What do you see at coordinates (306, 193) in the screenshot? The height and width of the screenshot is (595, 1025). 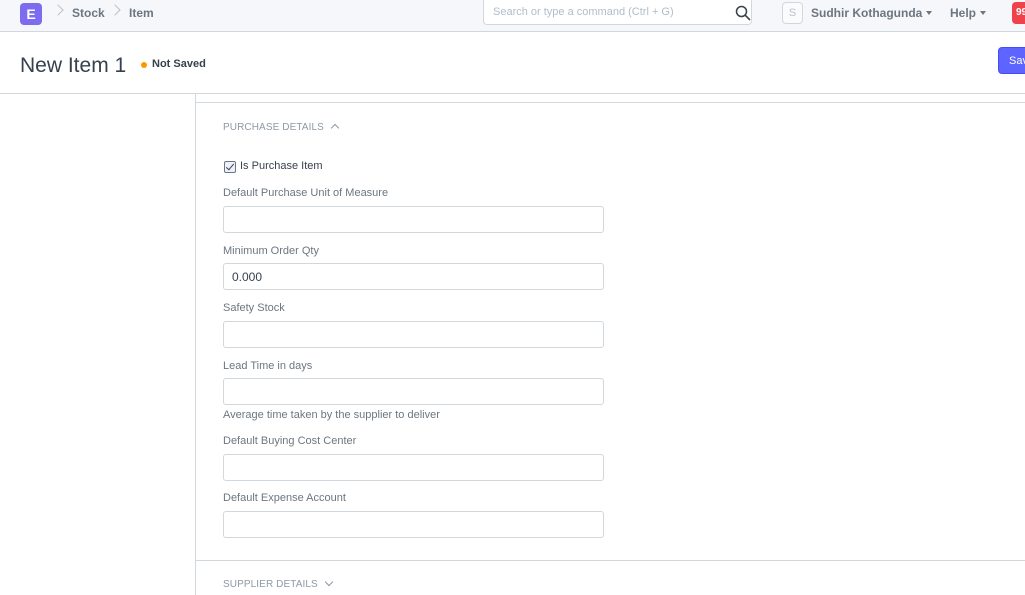 I see `default-purchase-uom-label: Default Purchase Unit of Measure` at bounding box center [306, 193].